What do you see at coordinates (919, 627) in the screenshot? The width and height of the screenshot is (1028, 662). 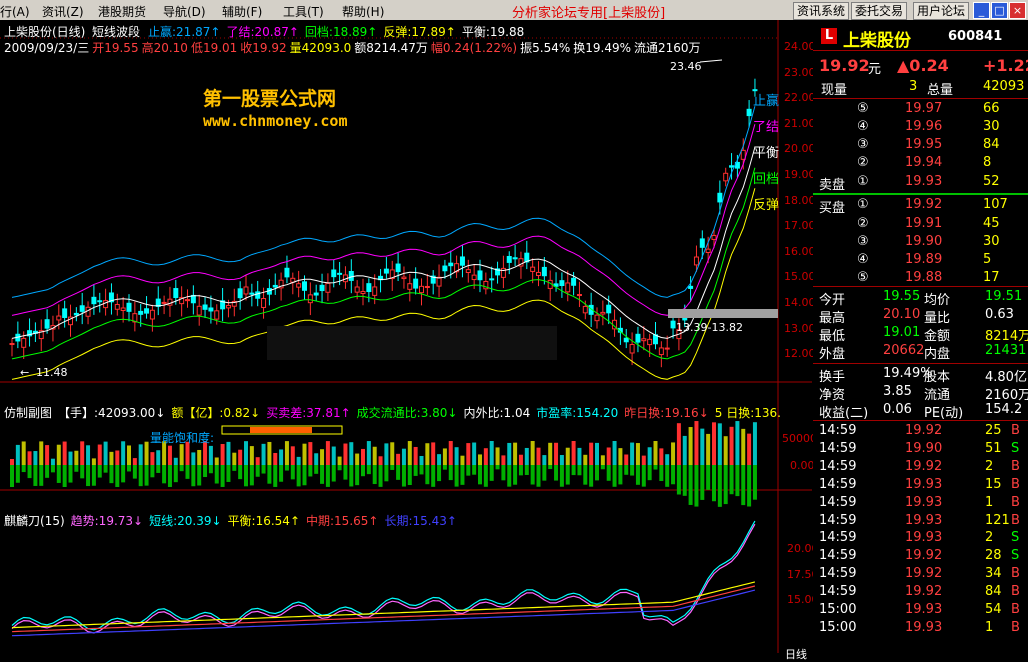 I see `tick-row: 15:00 19.93 1 B` at bounding box center [919, 627].